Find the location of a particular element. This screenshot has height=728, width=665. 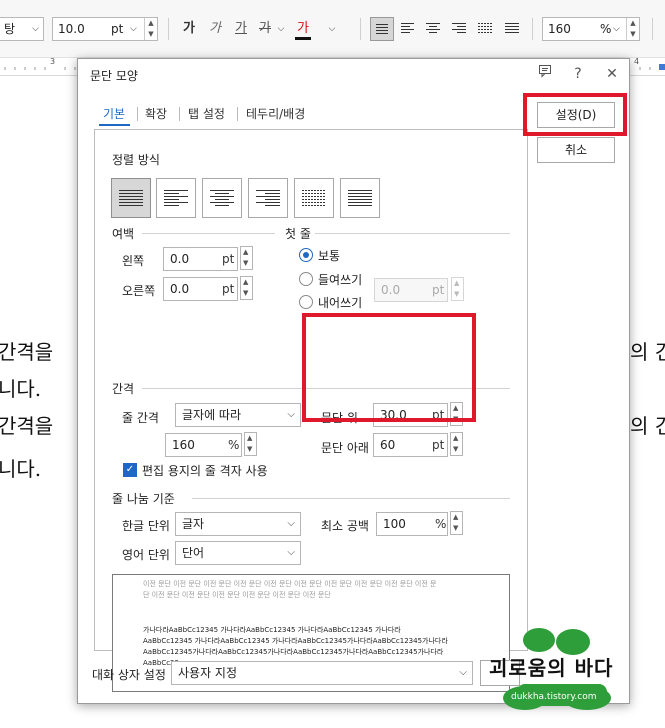

first-line-indent-radio is located at coordinates (306, 279).